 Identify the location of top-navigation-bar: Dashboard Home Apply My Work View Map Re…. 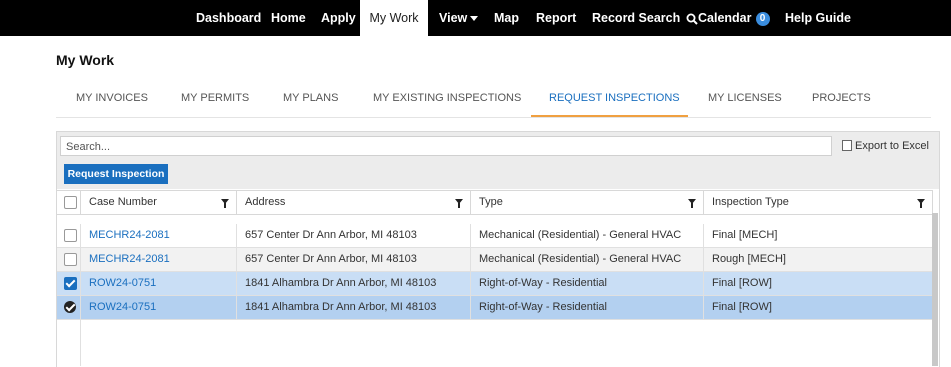
(475, 18).